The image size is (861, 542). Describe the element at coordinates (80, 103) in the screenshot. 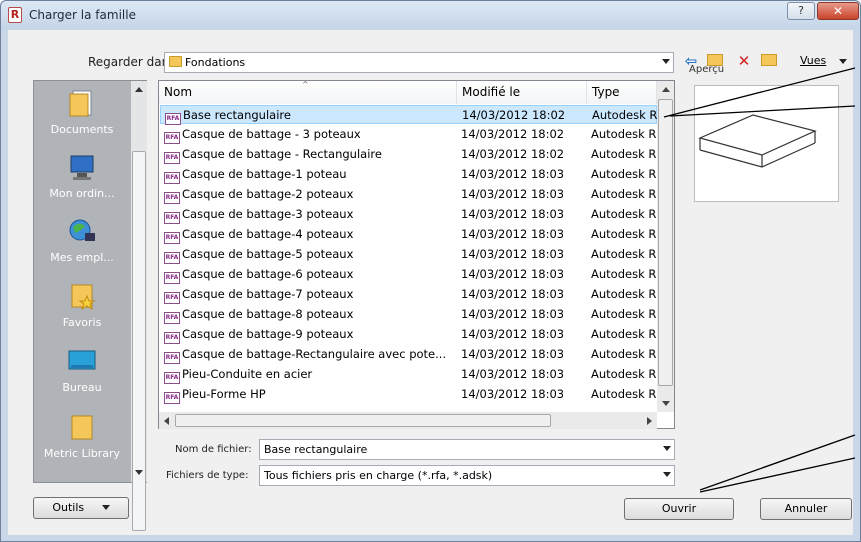

I see `documents-icon` at that location.